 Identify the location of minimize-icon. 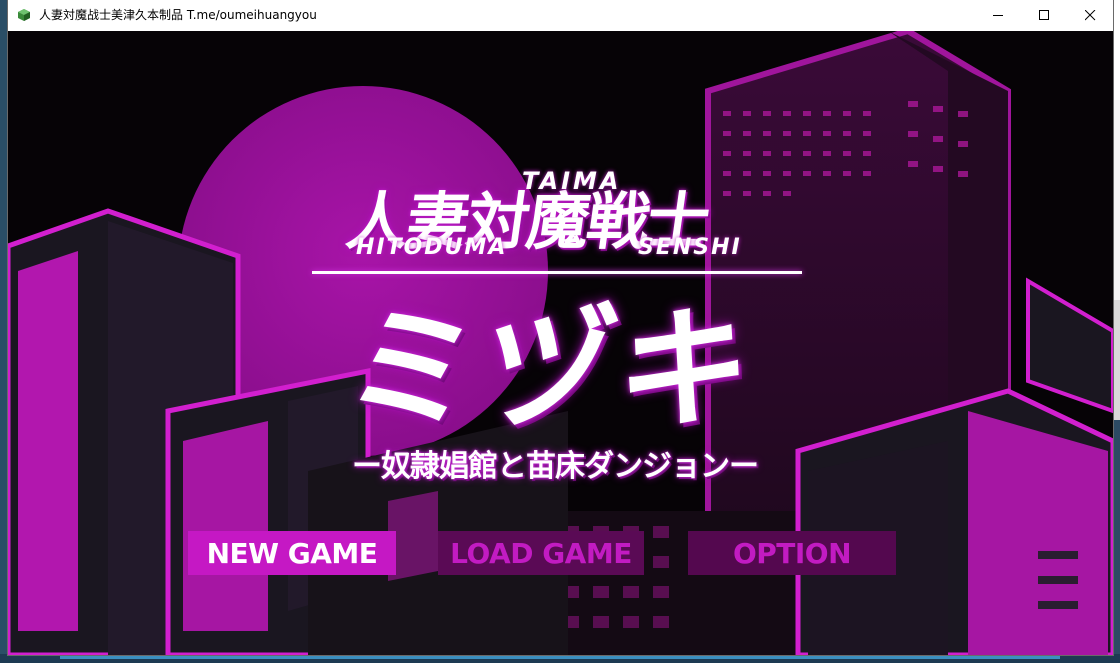
(997, 15).